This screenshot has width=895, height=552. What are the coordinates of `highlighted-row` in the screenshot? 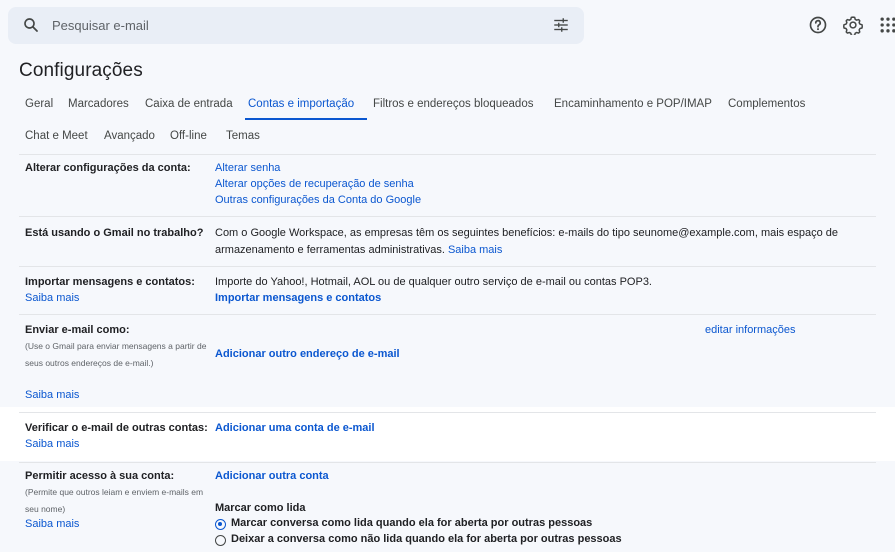 It's located at (447, 434).